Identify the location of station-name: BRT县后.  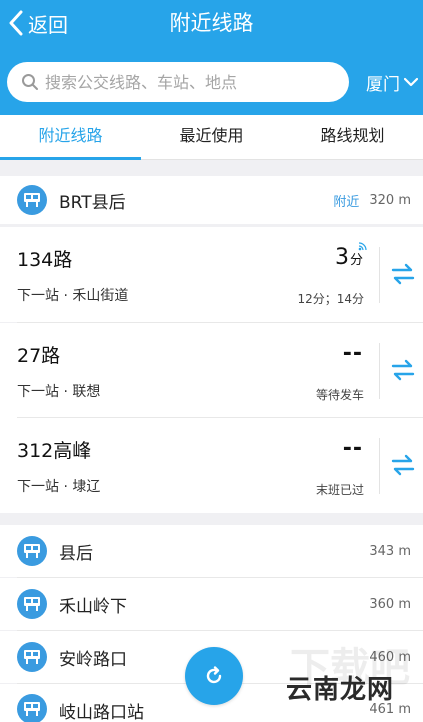
(92, 202).